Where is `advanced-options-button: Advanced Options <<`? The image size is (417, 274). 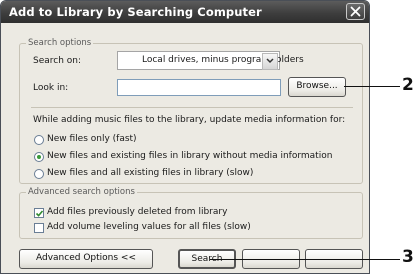
advanced-options-button: Advanced Options << is located at coordinates (86, 259).